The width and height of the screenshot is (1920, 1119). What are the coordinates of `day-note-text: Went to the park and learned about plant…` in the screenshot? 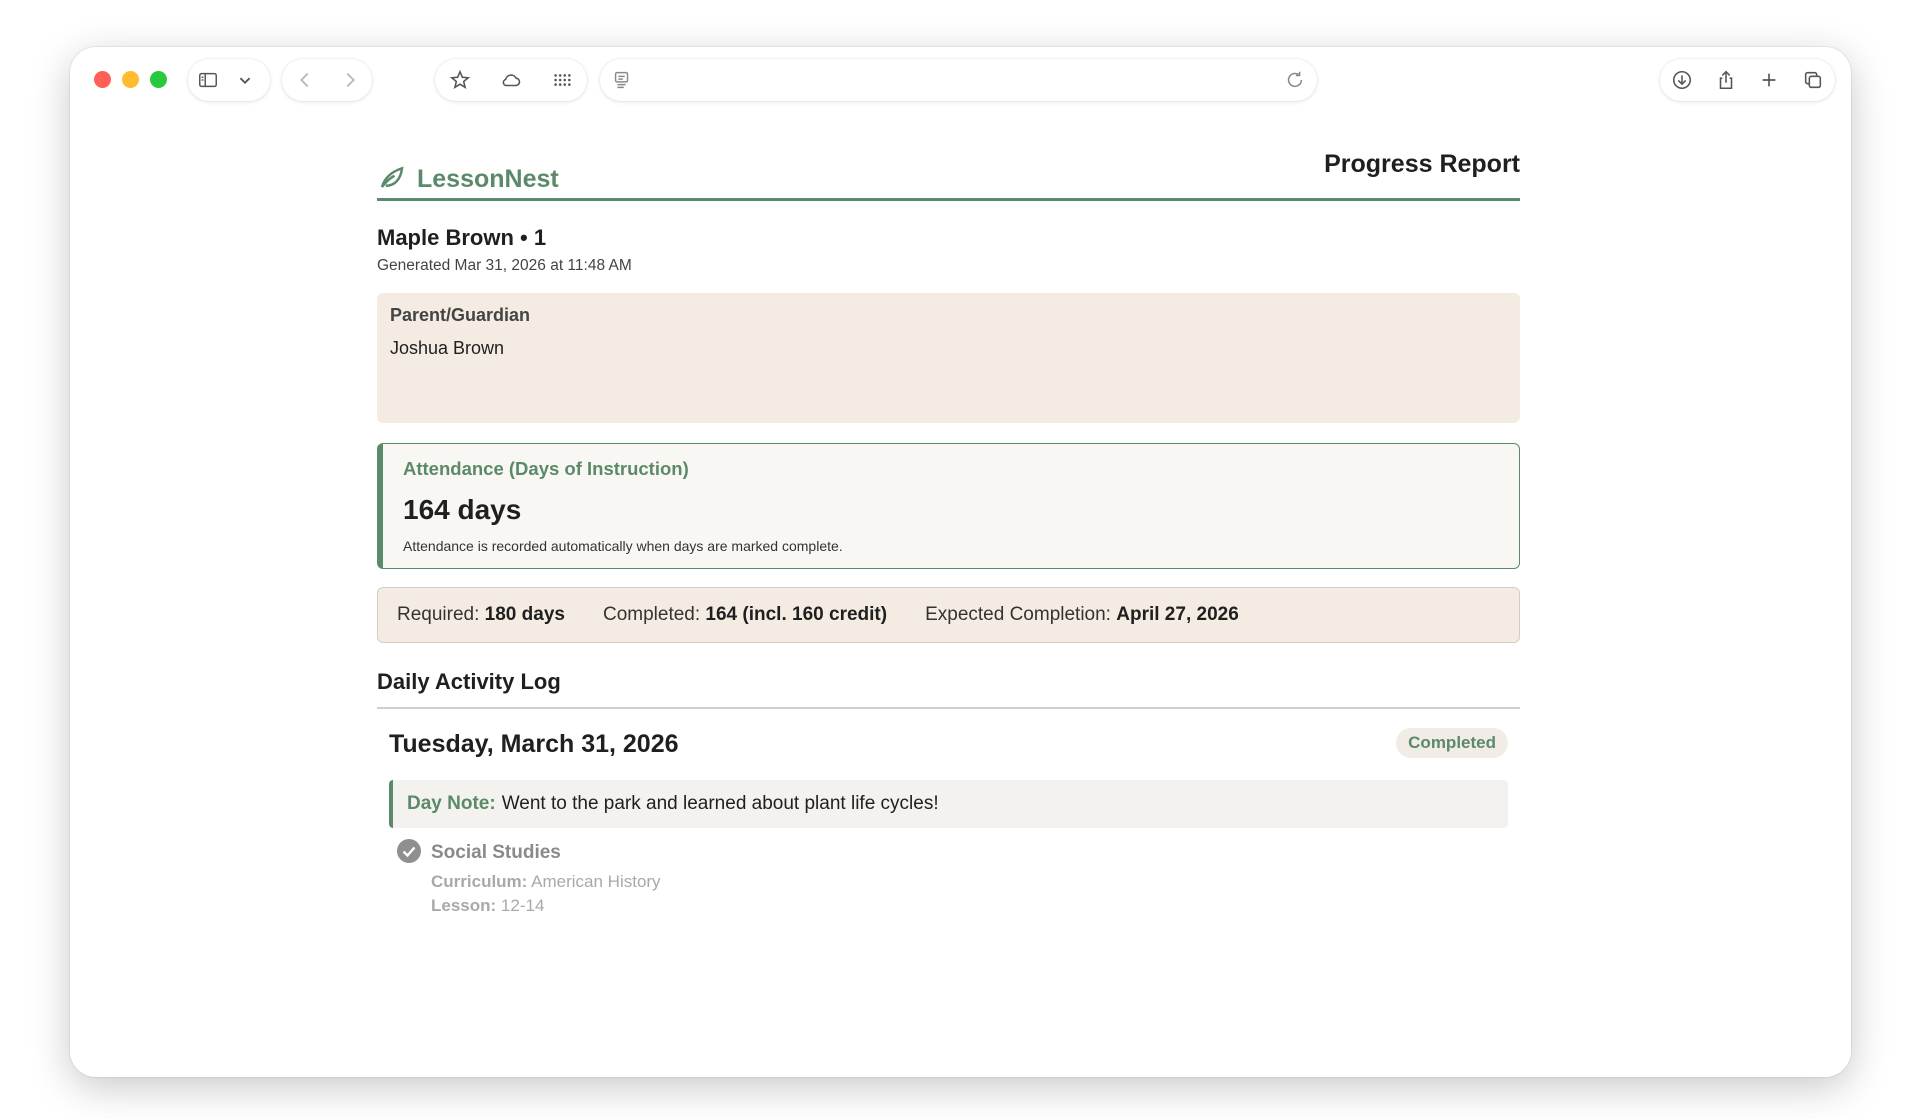 It's located at (720, 803).